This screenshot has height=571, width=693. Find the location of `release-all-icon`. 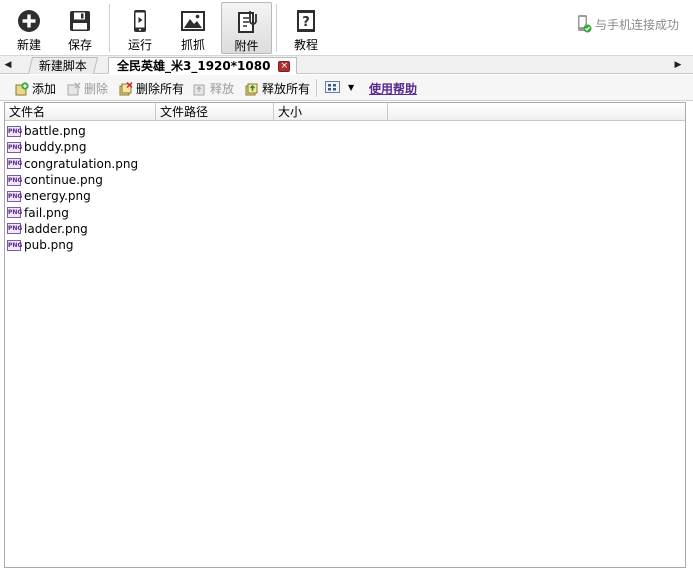

release-all-icon is located at coordinates (252, 89).